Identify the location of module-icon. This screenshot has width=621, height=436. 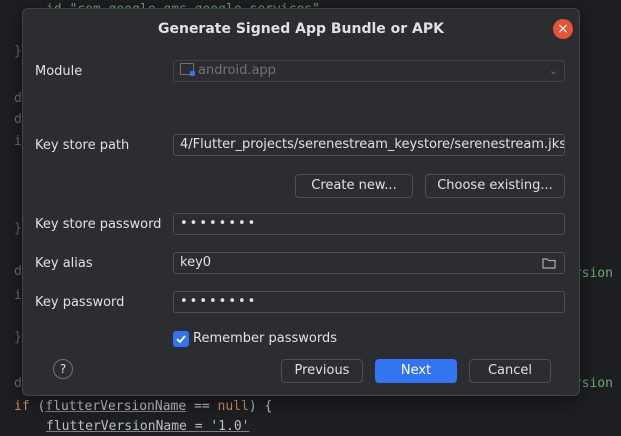
(187, 69).